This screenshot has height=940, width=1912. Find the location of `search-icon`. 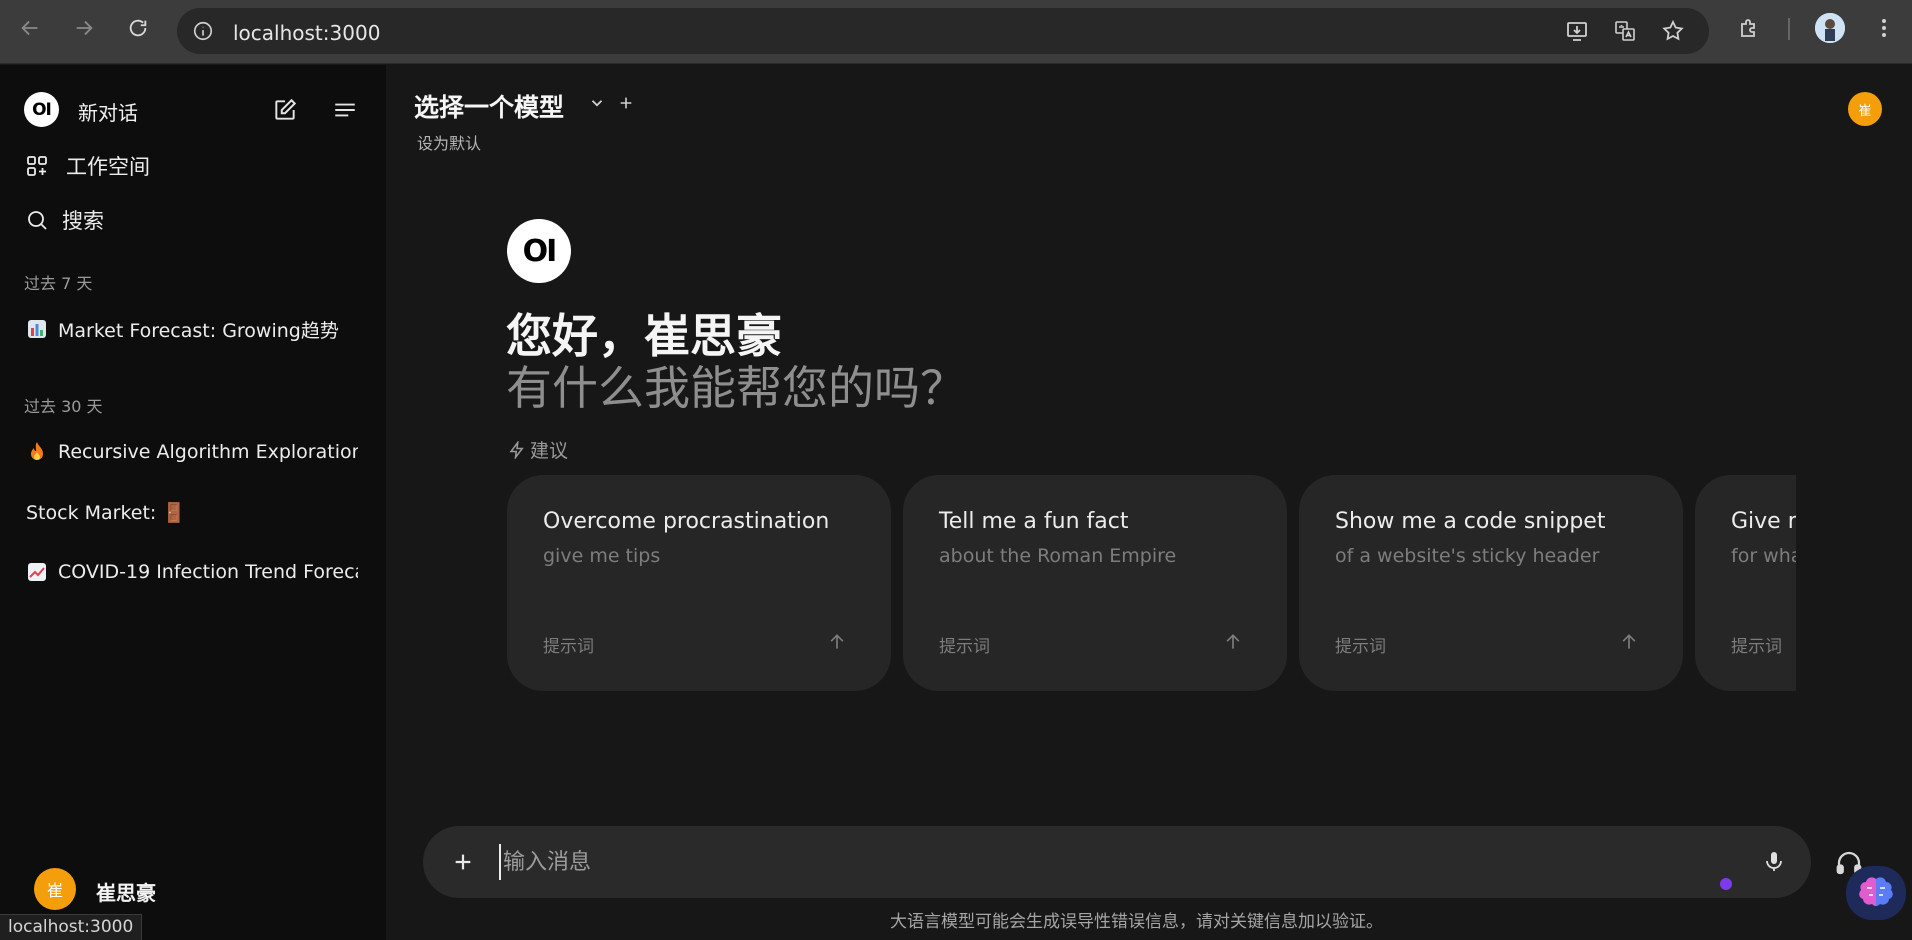

search-icon is located at coordinates (37, 220).